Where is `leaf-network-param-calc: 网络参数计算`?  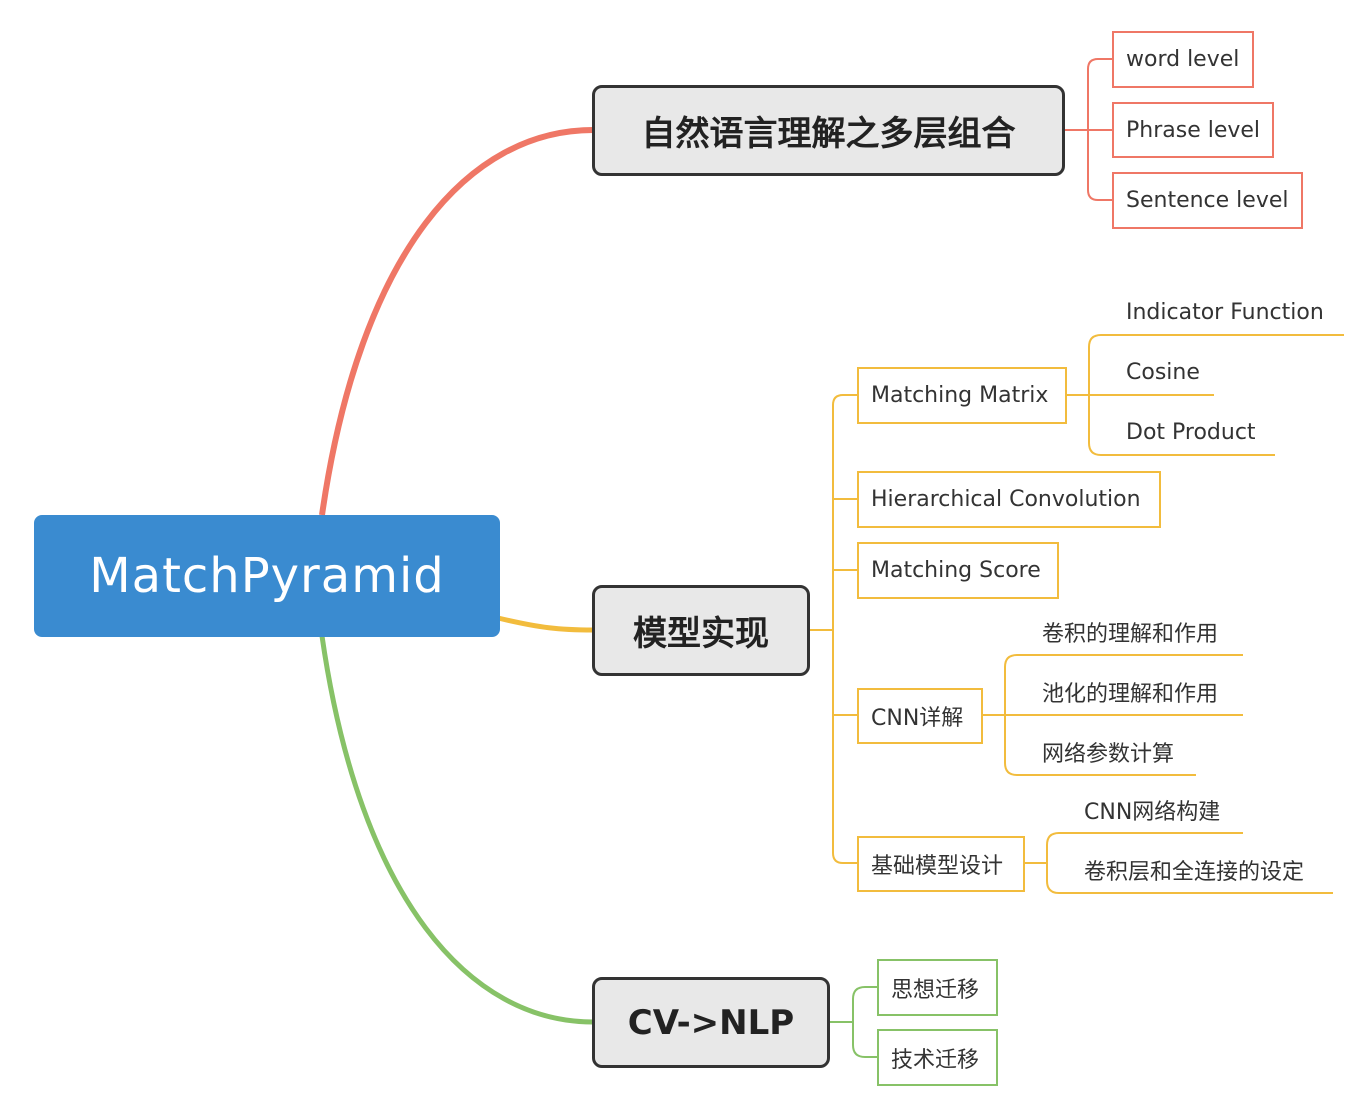 leaf-network-param-calc: 网络参数计算 is located at coordinates (1103, 752).